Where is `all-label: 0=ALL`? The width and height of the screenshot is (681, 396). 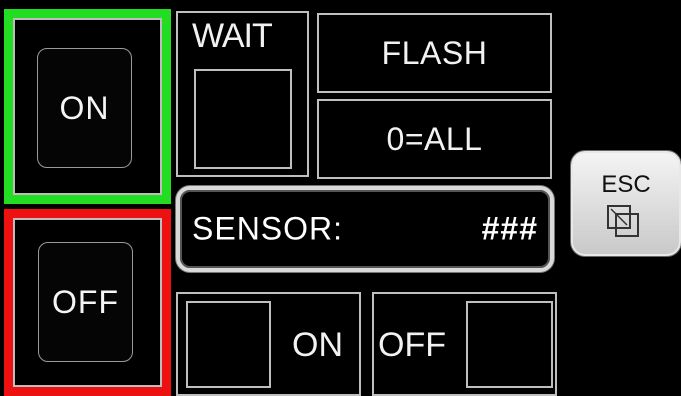
all-label: 0=ALL is located at coordinates (434, 138).